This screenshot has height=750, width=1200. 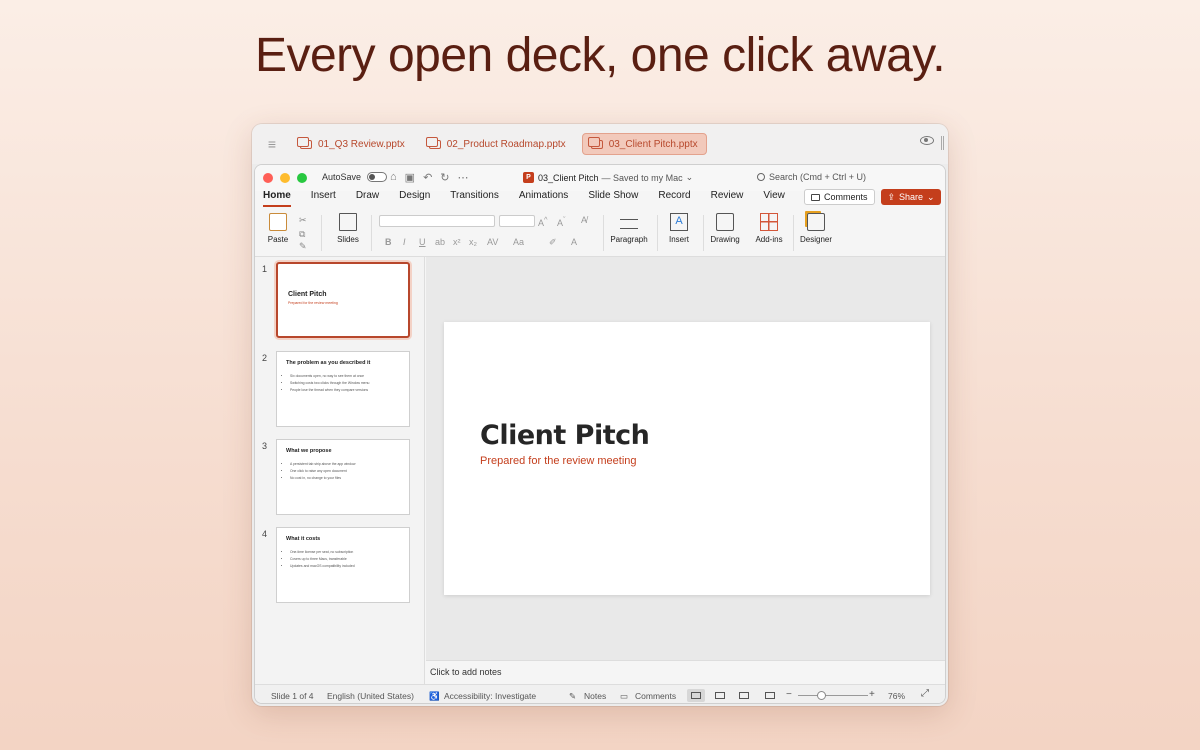 I want to click on reading-view-button, so click(x=744, y=695).